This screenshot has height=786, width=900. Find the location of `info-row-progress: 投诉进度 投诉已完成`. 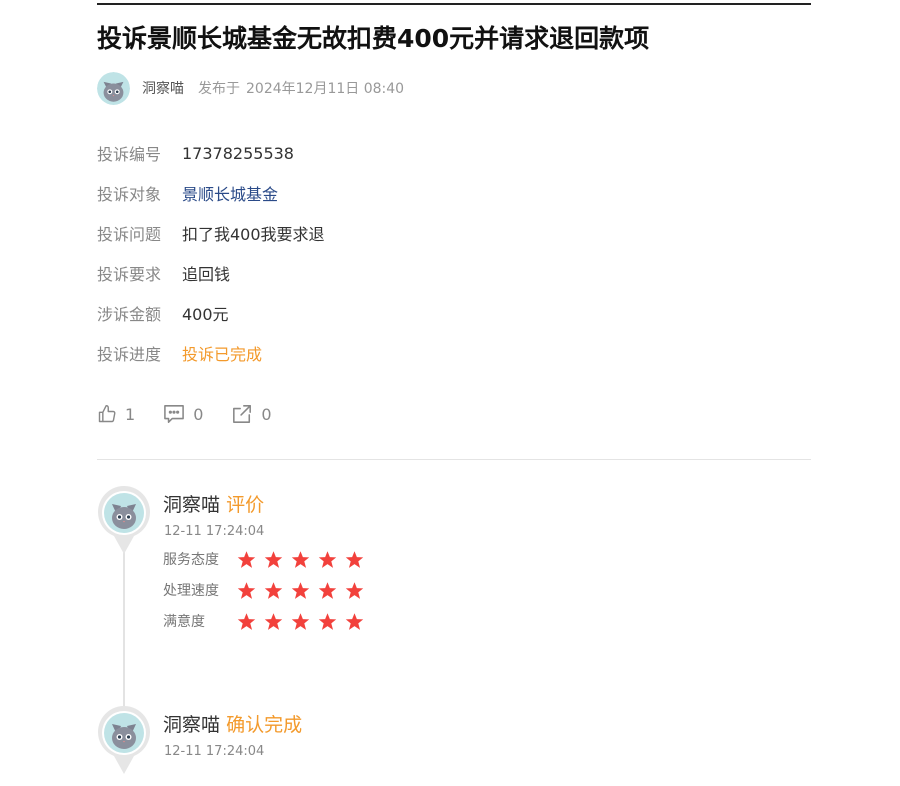

info-row-progress: 投诉进度 投诉已完成 is located at coordinates (211, 353).